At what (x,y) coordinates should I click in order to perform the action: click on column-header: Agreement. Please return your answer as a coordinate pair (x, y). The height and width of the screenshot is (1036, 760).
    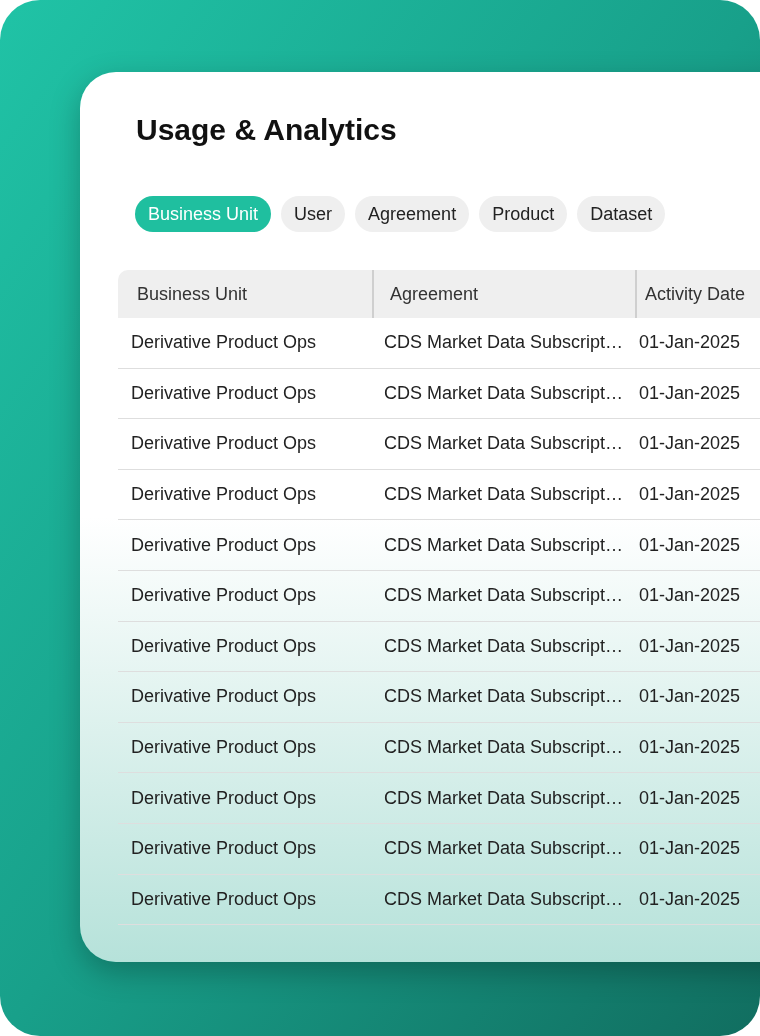
    Looking at the image, I should click on (434, 294).